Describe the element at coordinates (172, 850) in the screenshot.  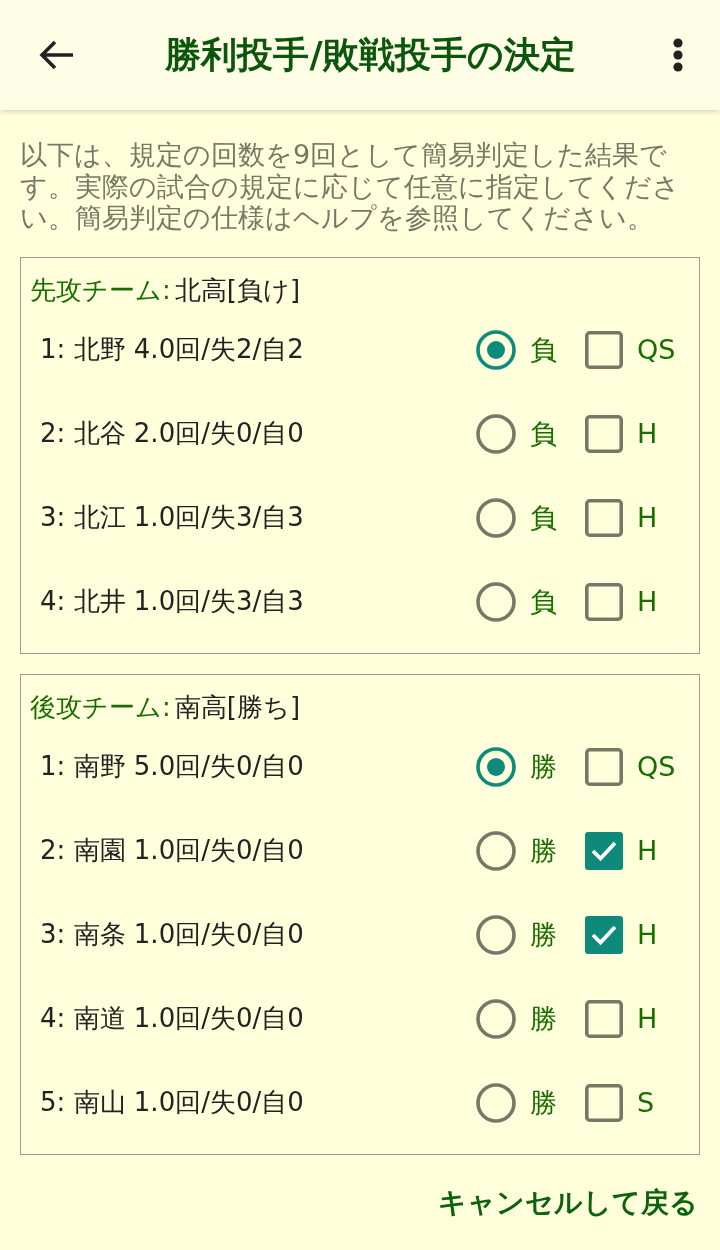
I see `pitcher-line: 2: 南園 1.0回/失0/自0` at that location.